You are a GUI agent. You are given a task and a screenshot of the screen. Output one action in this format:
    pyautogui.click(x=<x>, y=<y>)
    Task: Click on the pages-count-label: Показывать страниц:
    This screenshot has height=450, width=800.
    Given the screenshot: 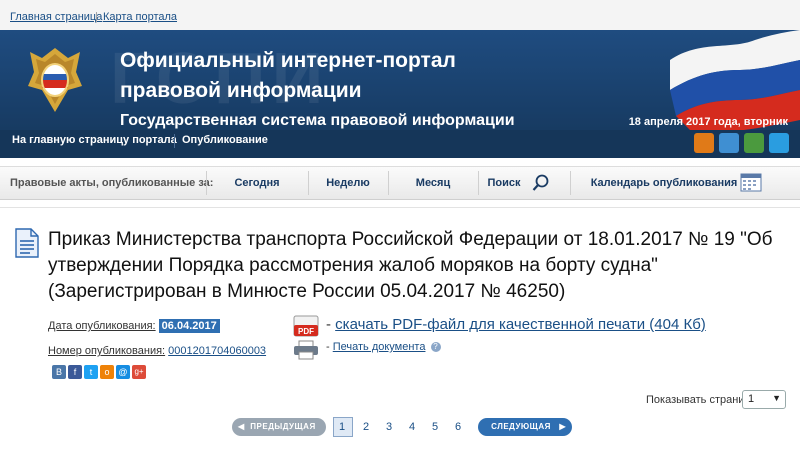 What is the action you would take?
    pyautogui.click(x=700, y=400)
    